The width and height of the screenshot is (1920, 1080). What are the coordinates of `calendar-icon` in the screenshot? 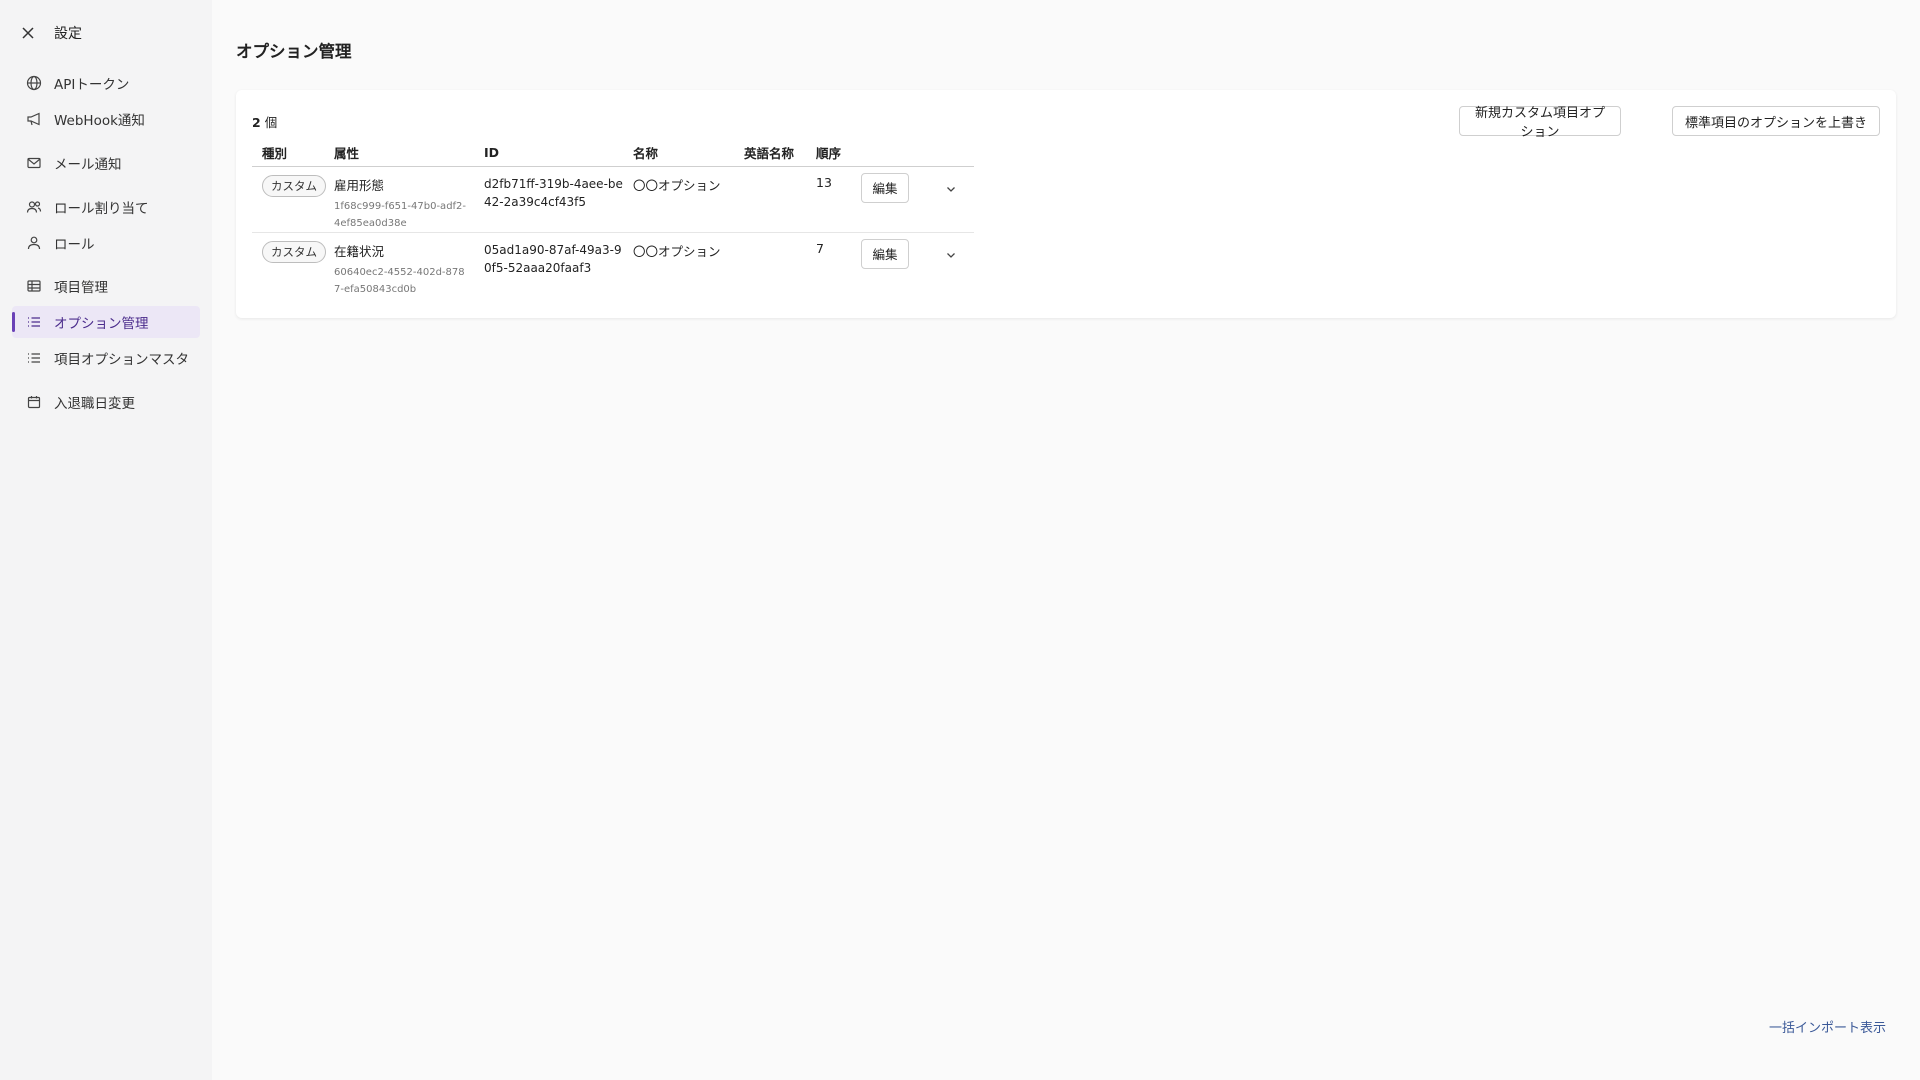 It's located at (34, 402).